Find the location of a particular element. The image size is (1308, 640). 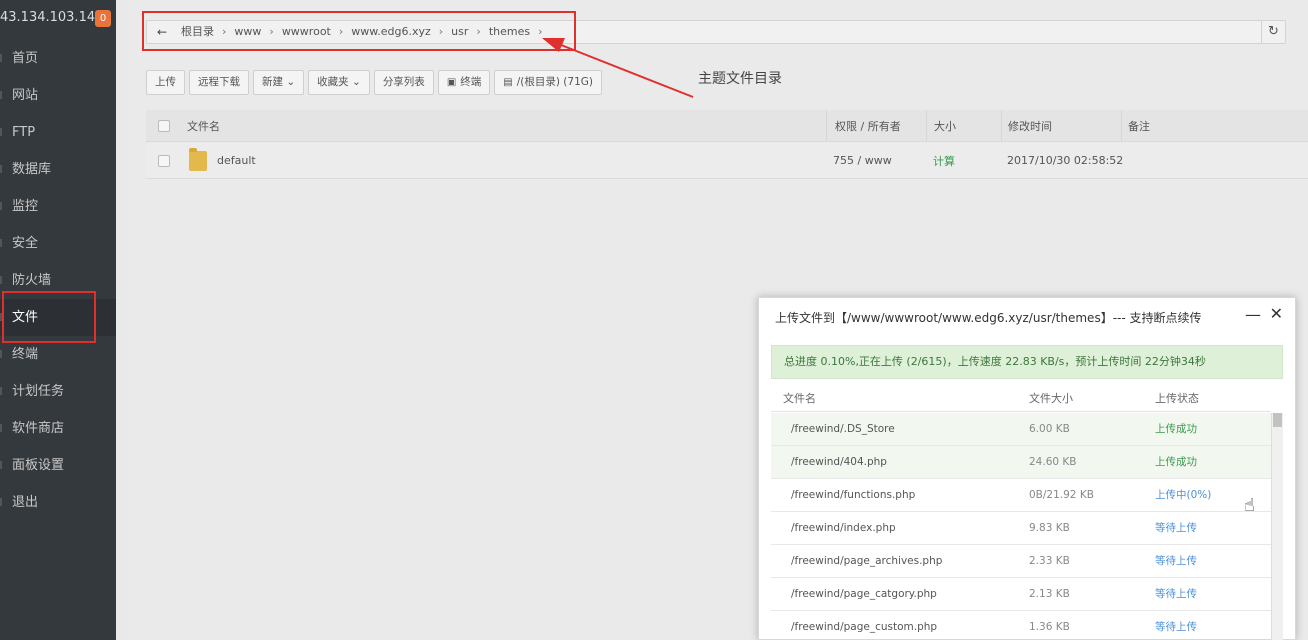

header-filename: 文件名 is located at coordinates (799, 398).